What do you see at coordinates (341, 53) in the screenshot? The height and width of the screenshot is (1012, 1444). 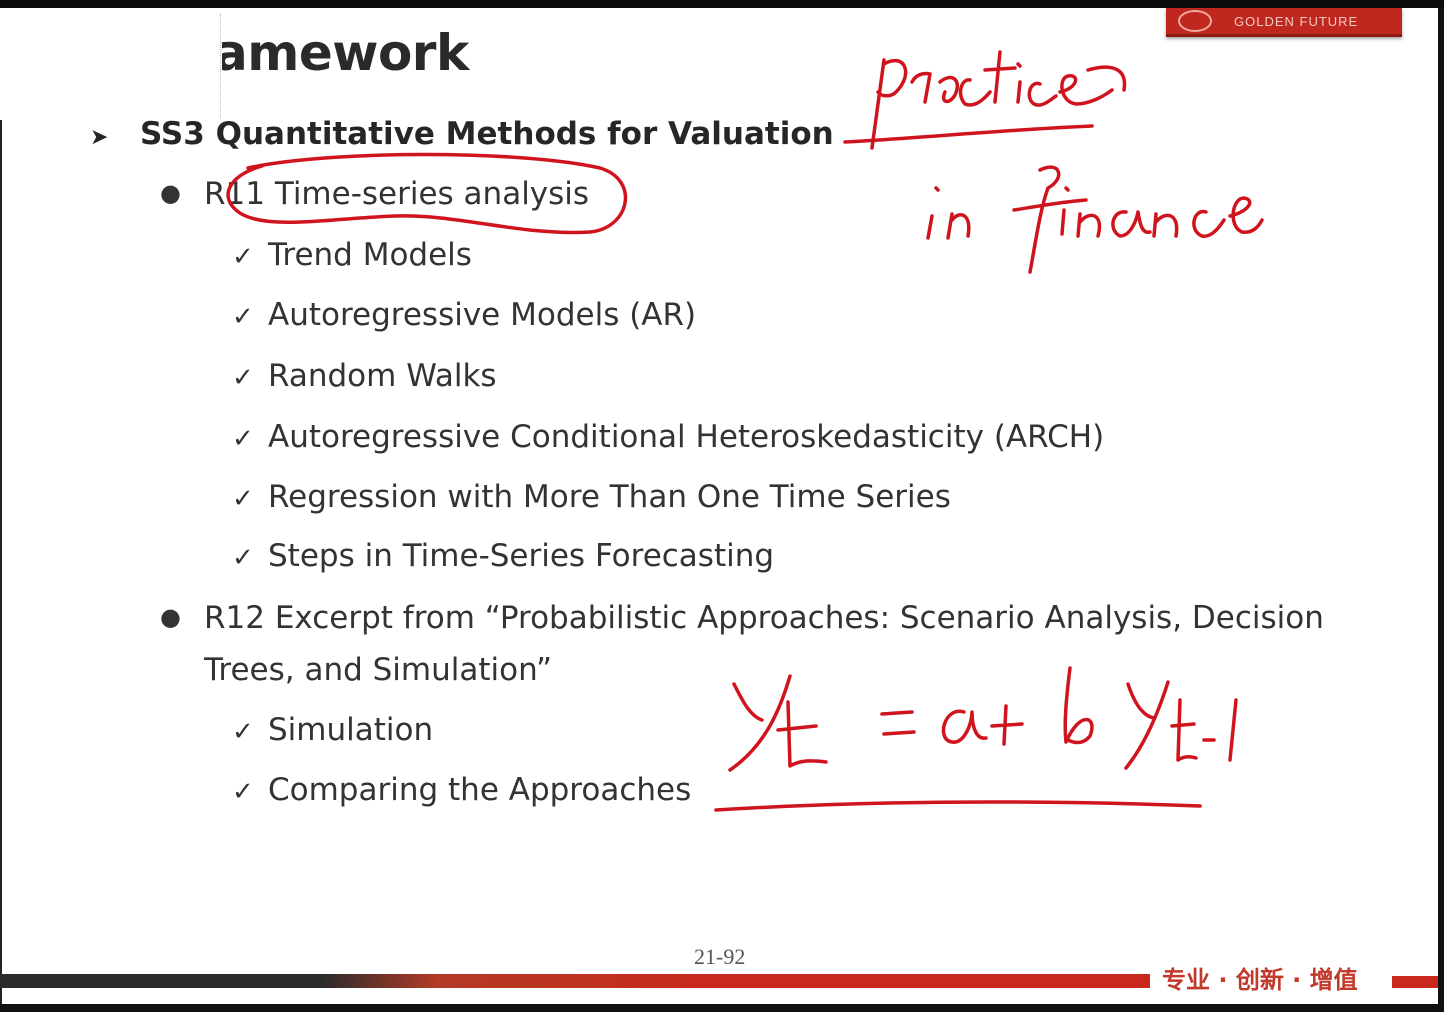 I see `slide-title: amework` at bounding box center [341, 53].